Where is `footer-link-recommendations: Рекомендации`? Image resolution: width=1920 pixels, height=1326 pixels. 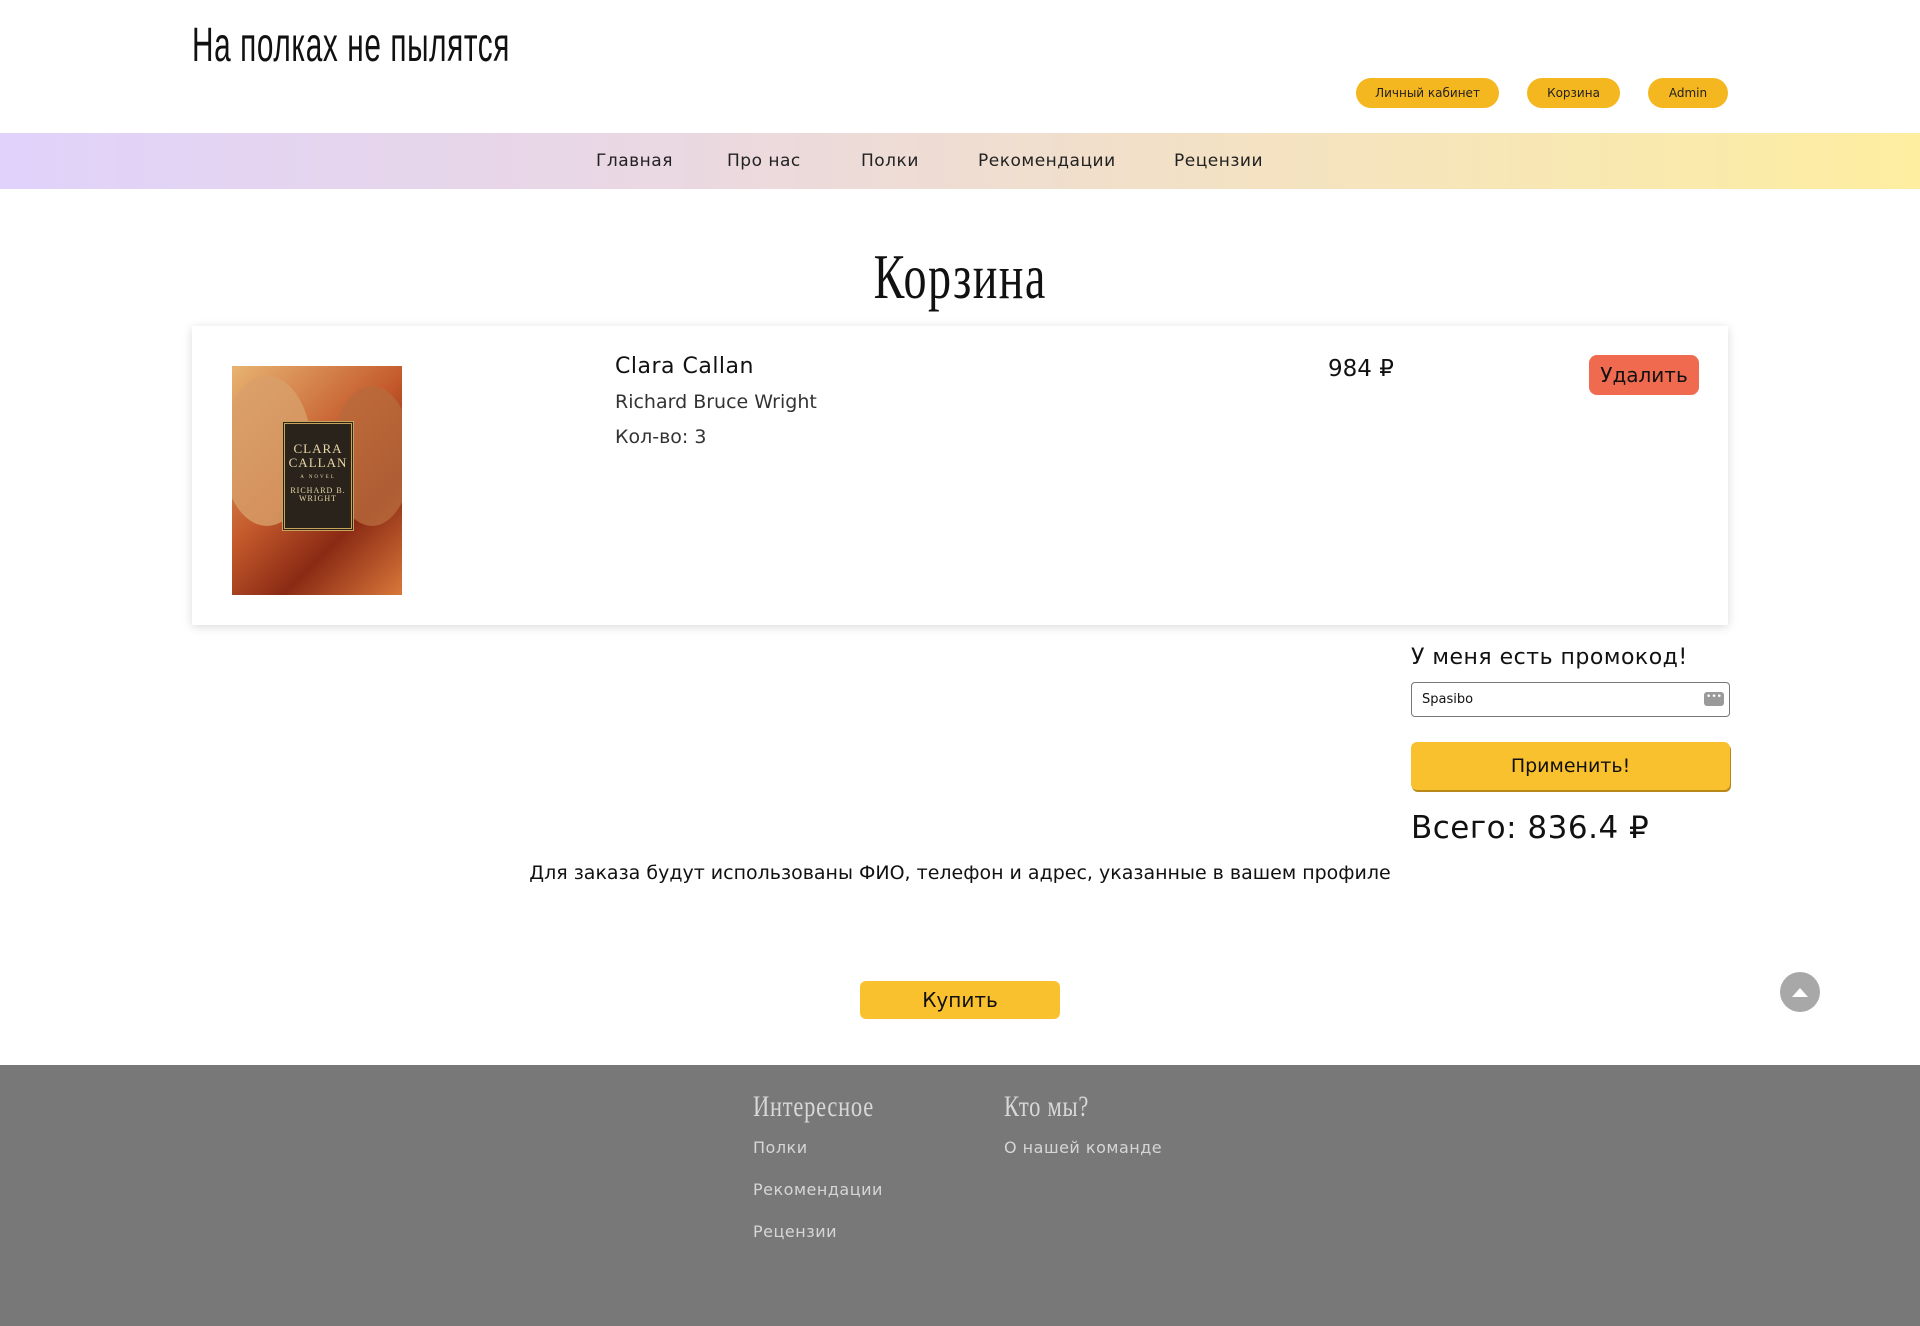
footer-link-recommendations: Рекомендации is located at coordinates (818, 1189).